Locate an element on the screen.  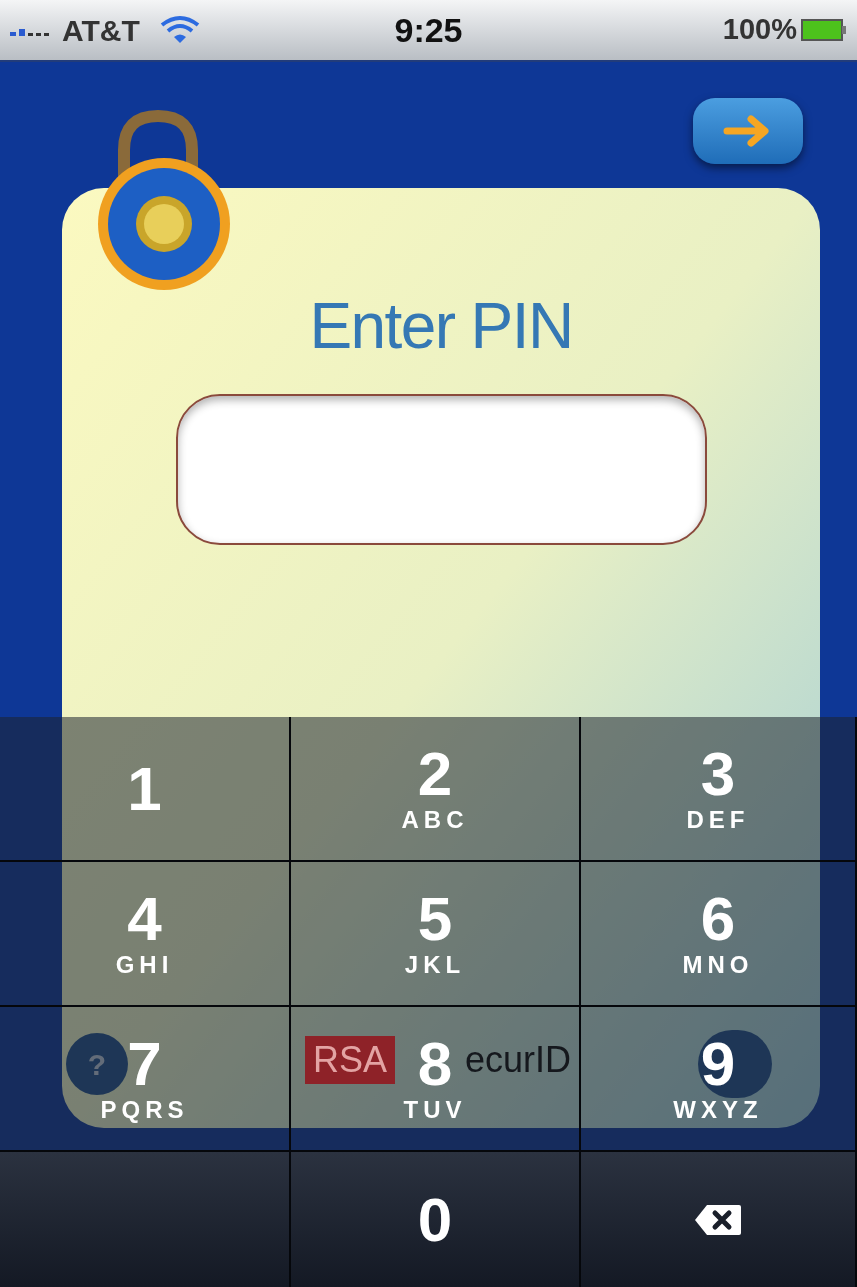
digit-key: 1 is located at coordinates (145, 789).